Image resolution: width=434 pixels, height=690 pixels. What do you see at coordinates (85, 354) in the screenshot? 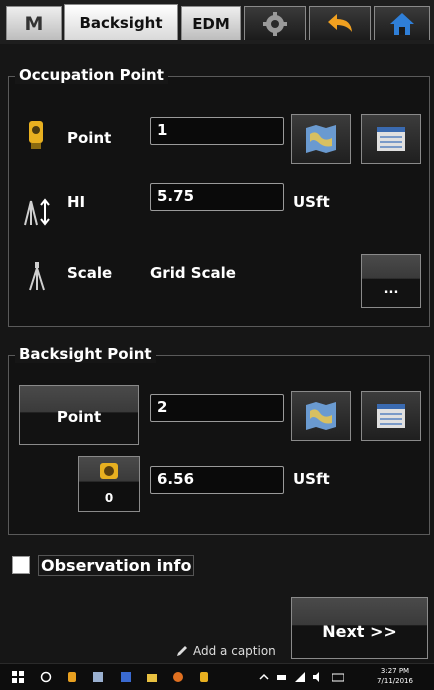
I see `backsight-point-title: Backsight Point` at bounding box center [85, 354].